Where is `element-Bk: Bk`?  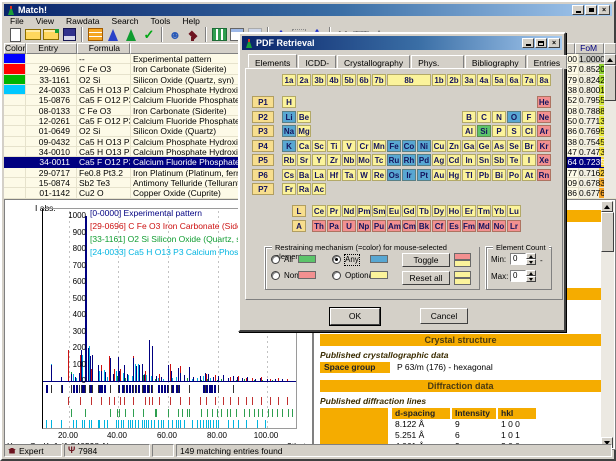 element-Bk: Bk is located at coordinates (424, 226).